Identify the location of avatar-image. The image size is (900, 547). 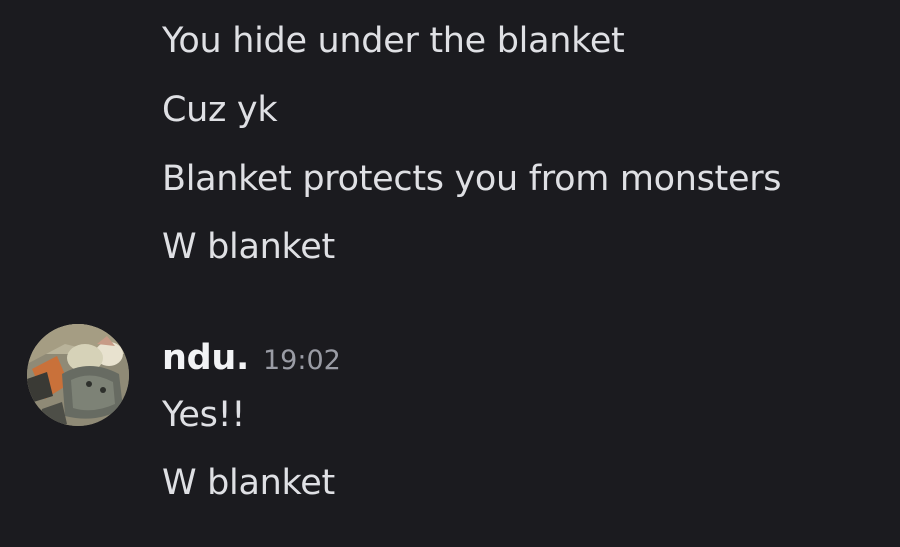
(78, 375).